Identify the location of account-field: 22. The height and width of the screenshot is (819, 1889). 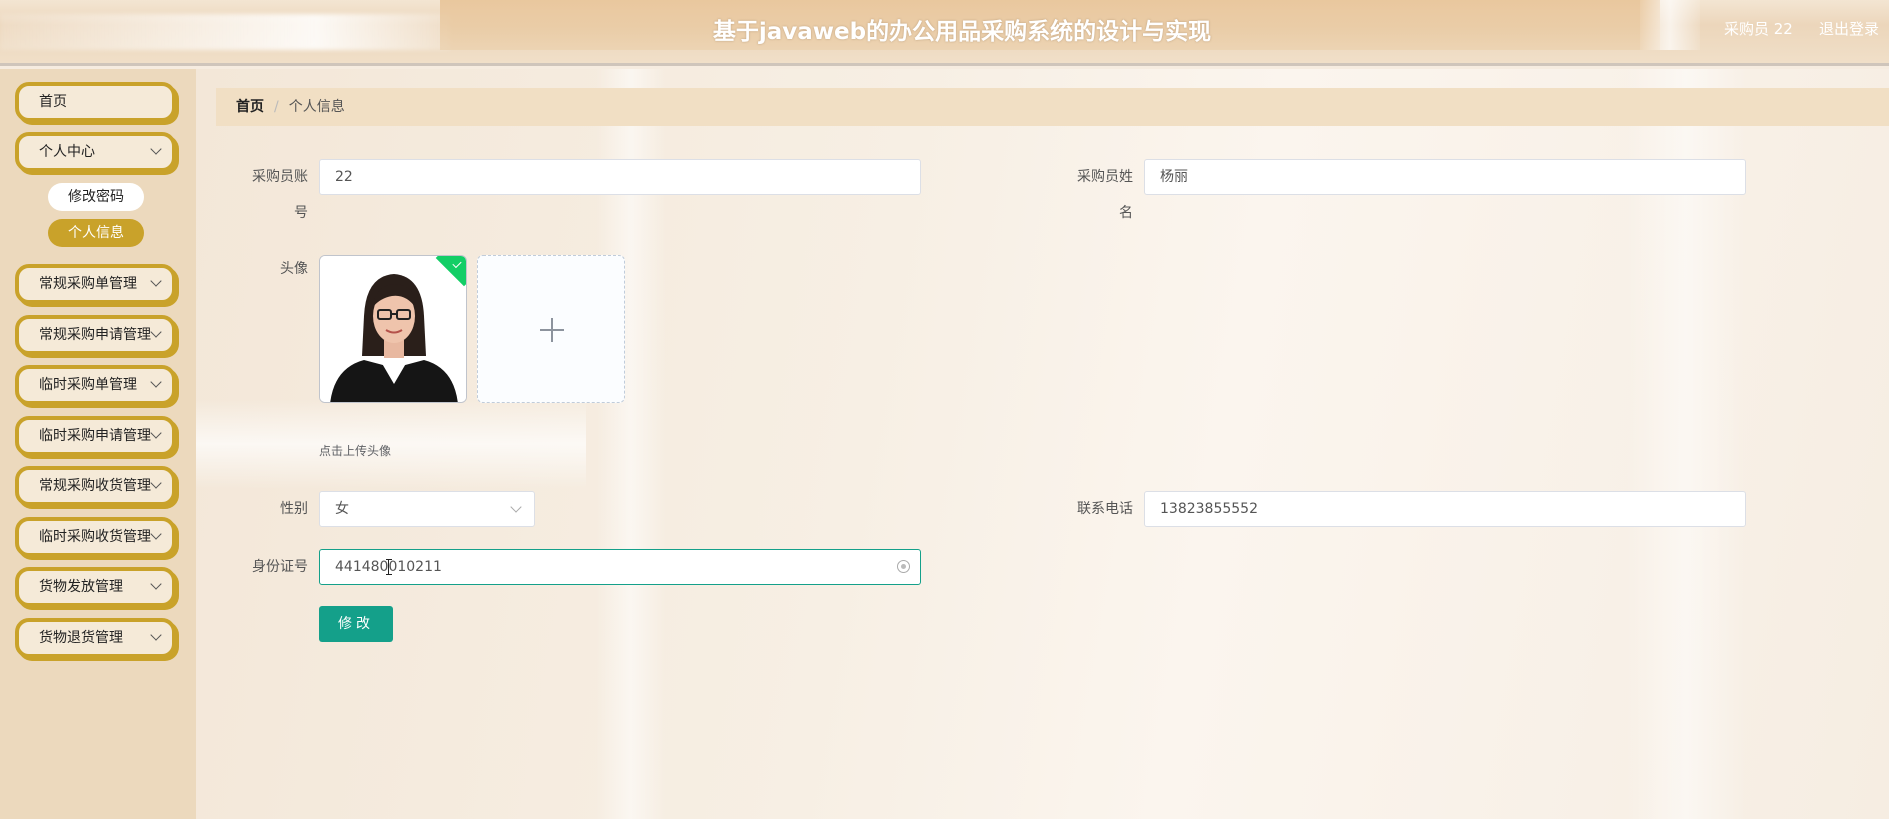
(620, 177).